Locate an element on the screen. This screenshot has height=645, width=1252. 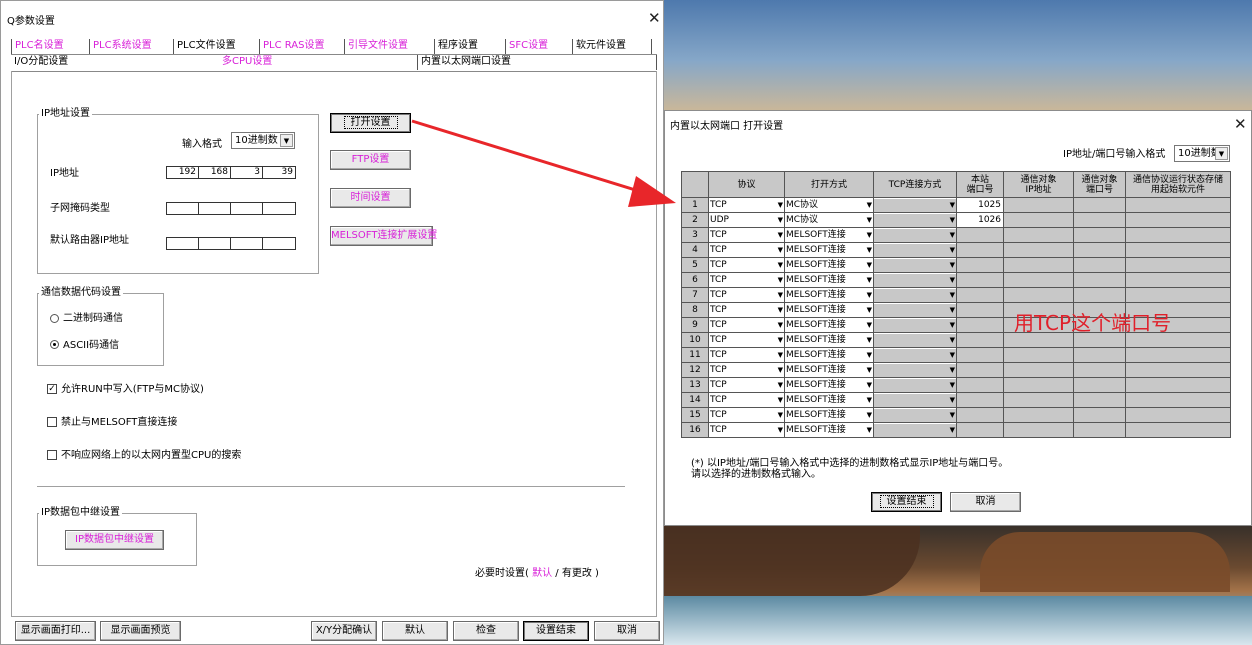
arrow-shaft is located at coordinates (527, 156).